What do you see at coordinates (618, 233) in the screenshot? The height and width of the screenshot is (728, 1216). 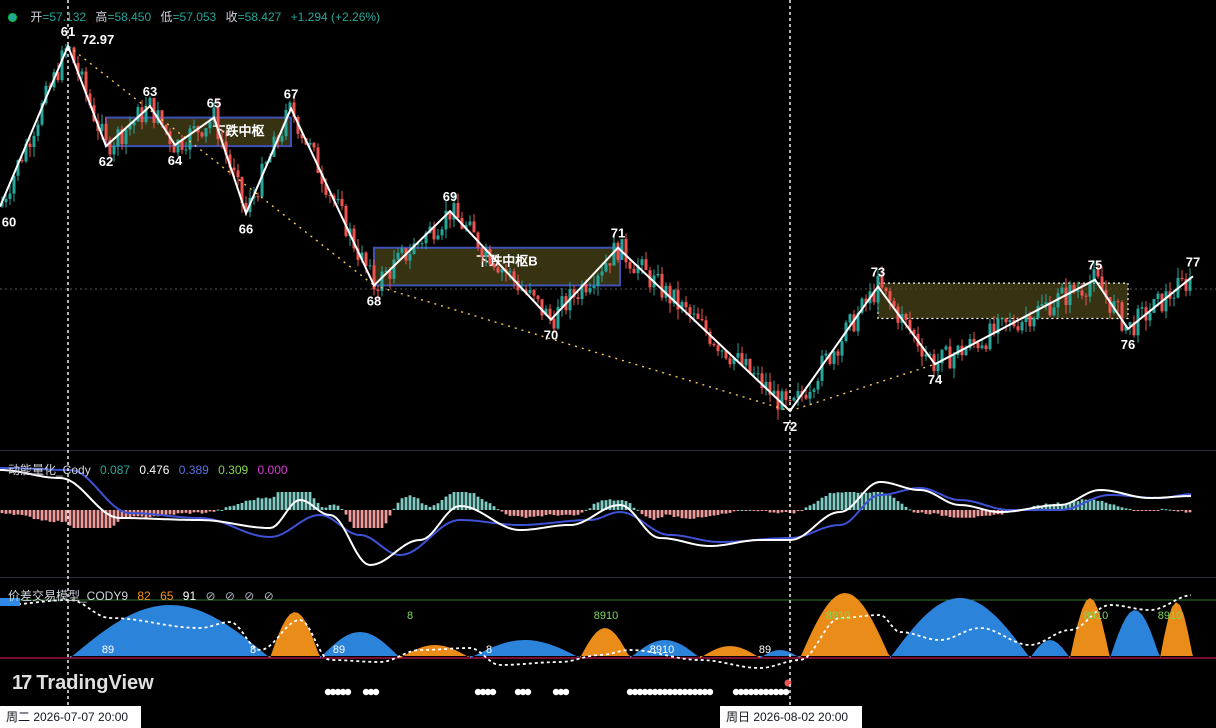 I see `pivot-number-label: 71` at bounding box center [618, 233].